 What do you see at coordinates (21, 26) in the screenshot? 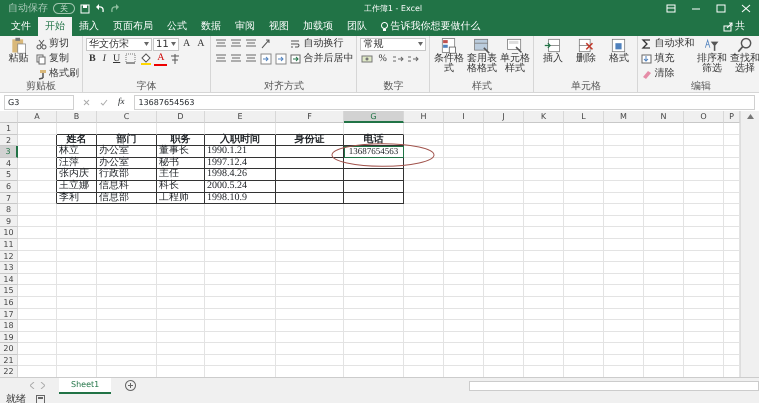
I see `ribbon-tab: 文件` at bounding box center [21, 26].